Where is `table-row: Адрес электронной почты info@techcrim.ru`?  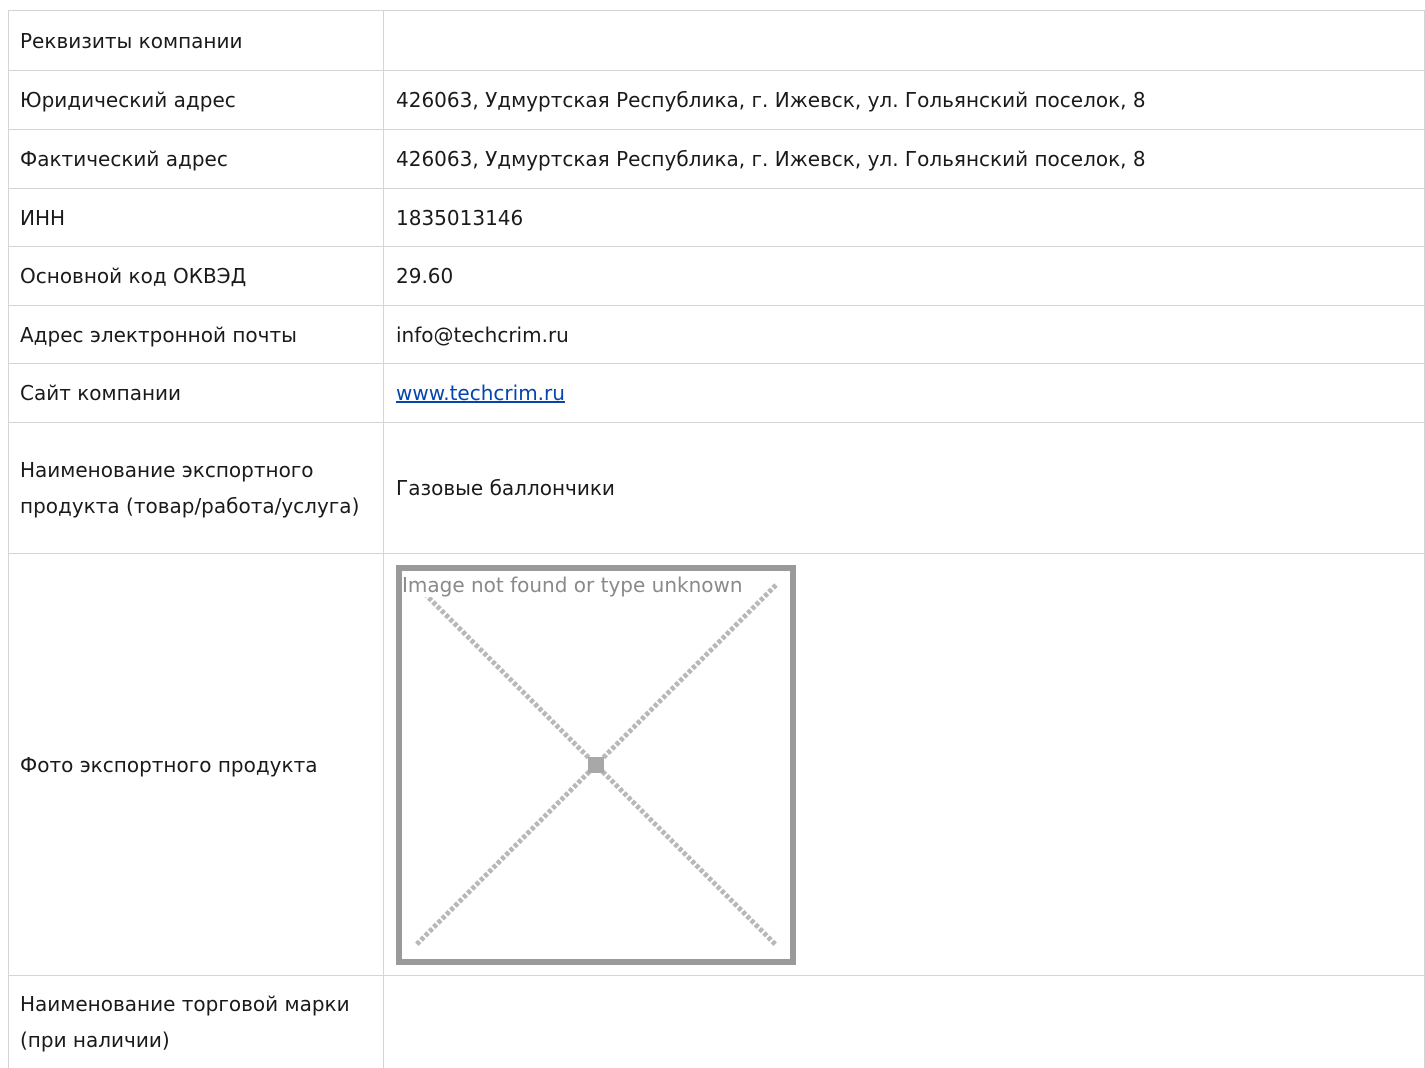 table-row: Адрес электронной почты info@techcrim.ru is located at coordinates (716, 334).